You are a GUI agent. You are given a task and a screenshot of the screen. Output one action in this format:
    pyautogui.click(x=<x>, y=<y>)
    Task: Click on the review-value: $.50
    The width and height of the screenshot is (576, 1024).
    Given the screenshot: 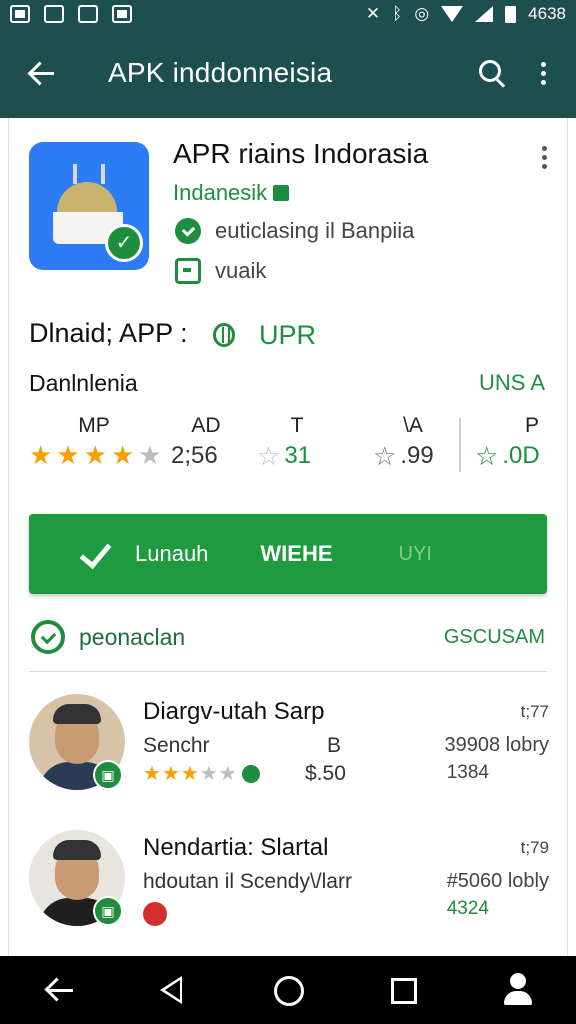 What is the action you would take?
    pyautogui.click(x=325, y=773)
    